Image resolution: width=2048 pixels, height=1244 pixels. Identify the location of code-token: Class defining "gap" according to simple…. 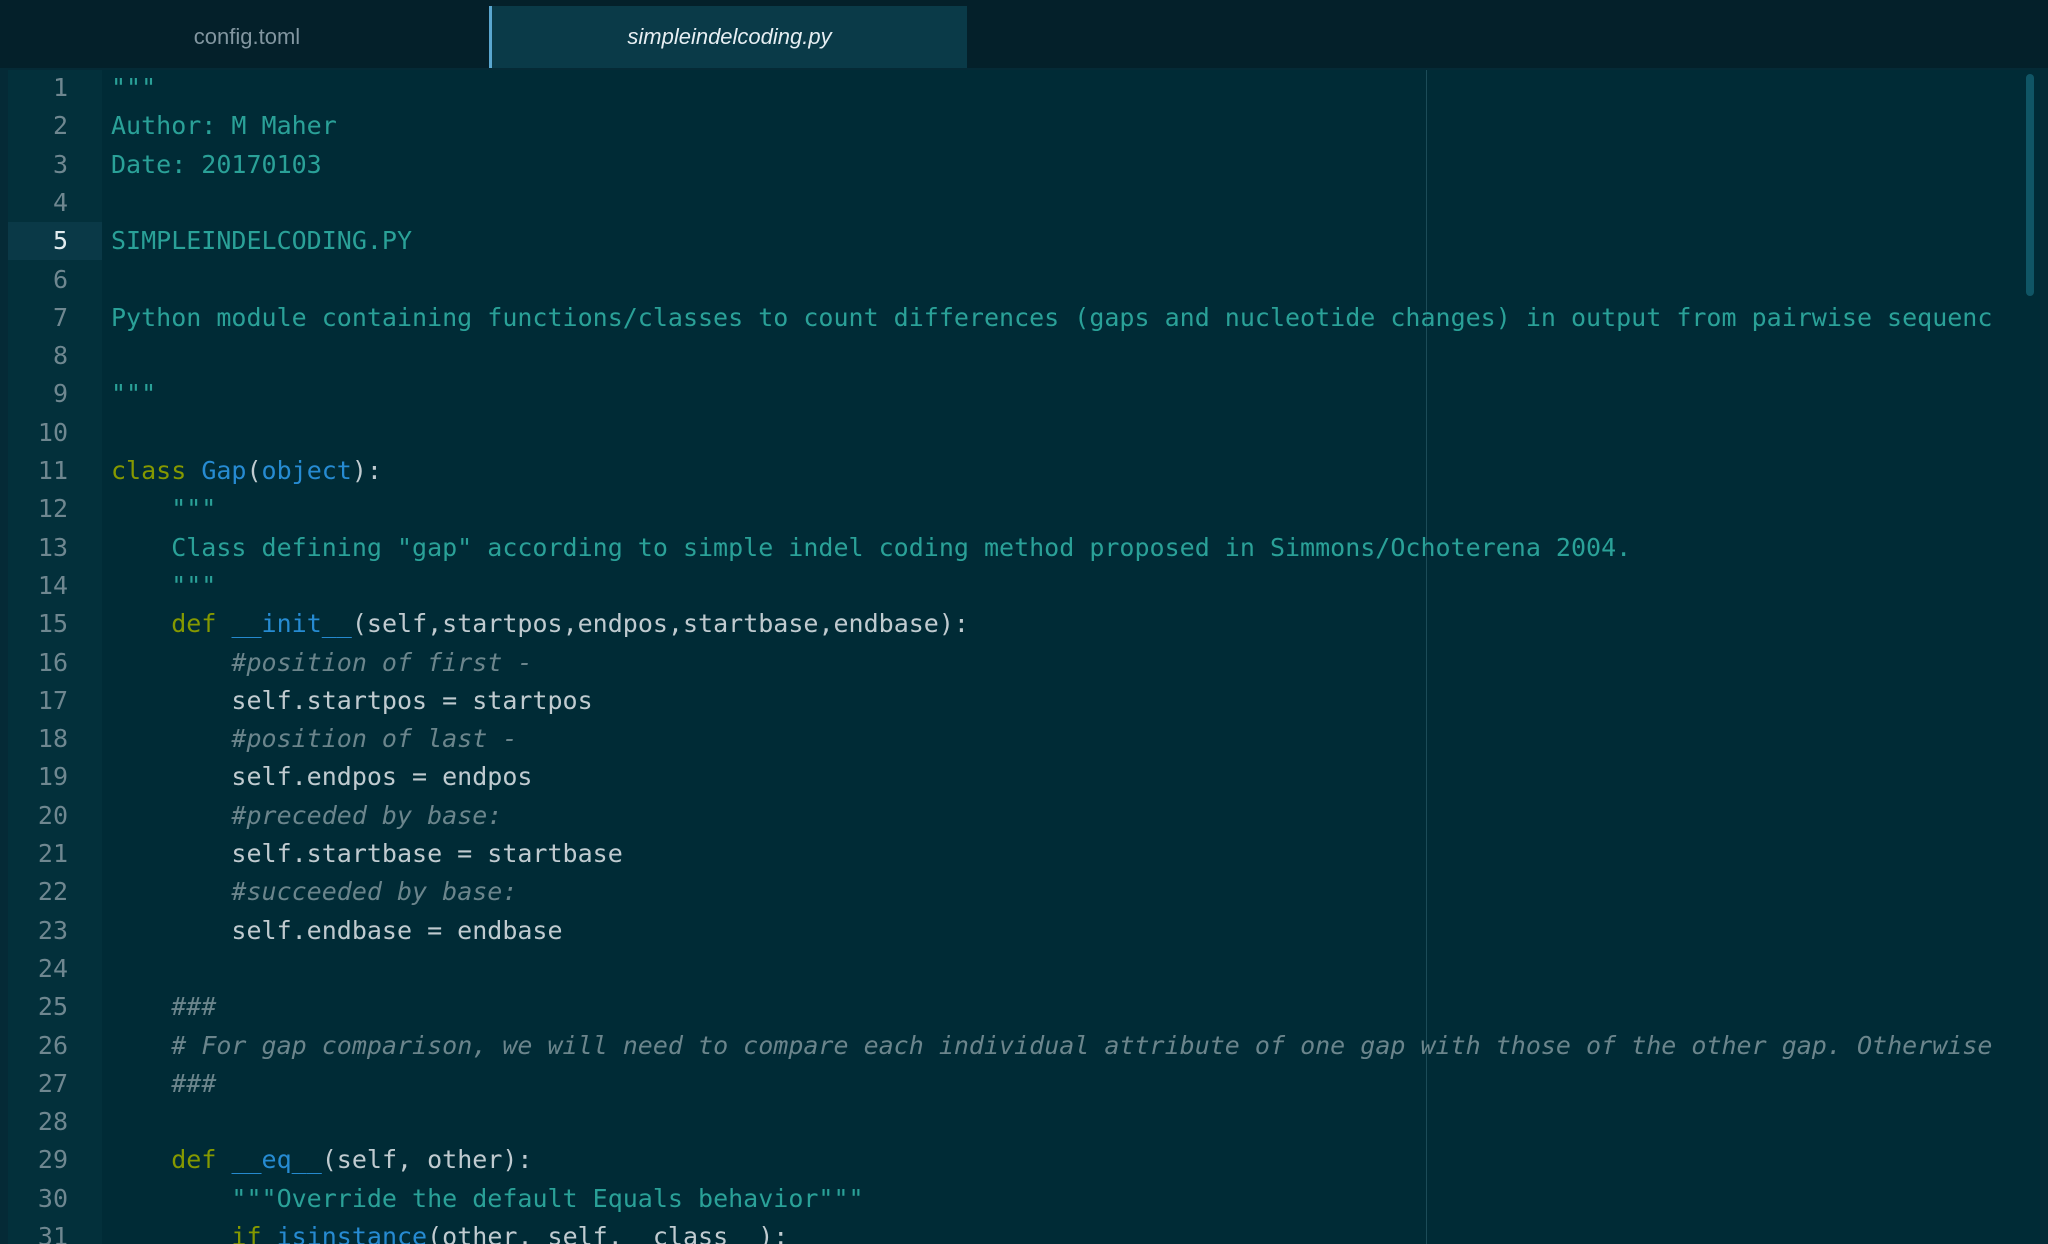
(871, 547).